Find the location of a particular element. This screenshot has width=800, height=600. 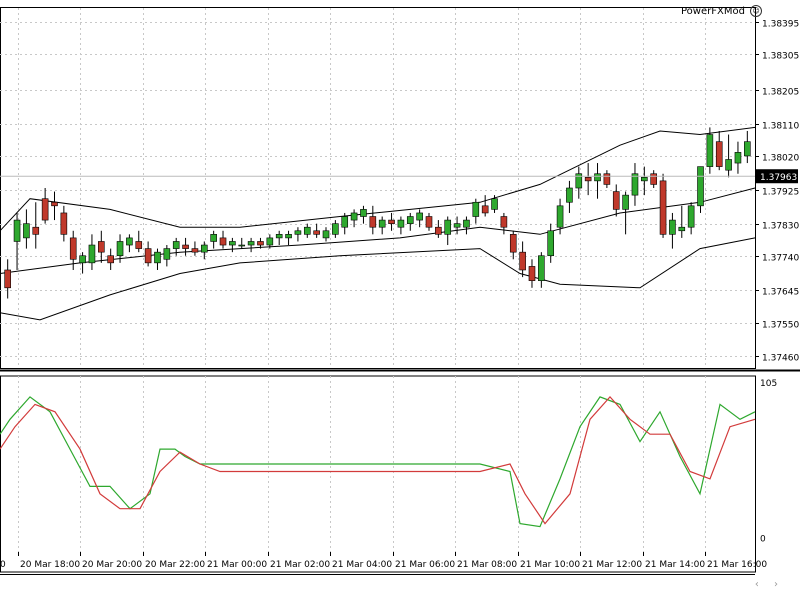

time-tick-label: 21 Mar 08:00 is located at coordinates (487, 565).